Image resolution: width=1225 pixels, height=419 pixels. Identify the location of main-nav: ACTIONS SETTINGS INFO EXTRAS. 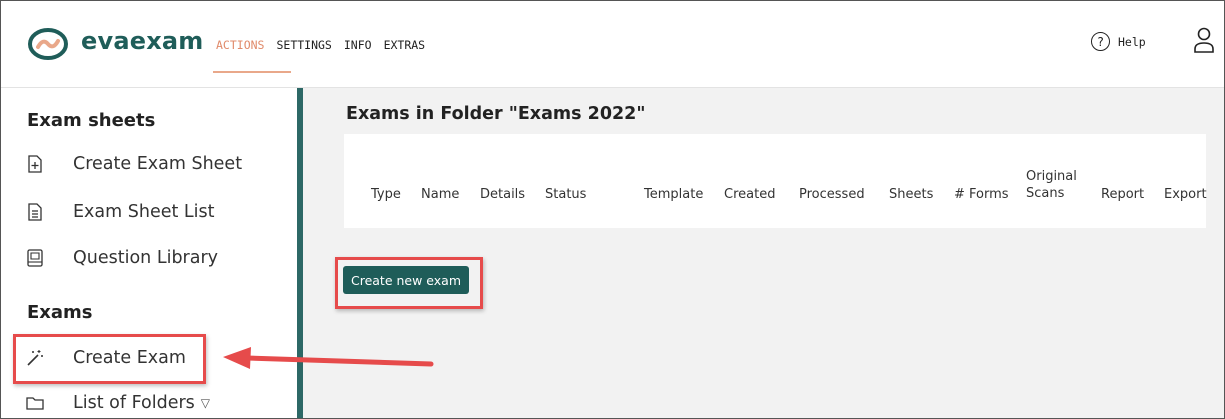
(320, 45).